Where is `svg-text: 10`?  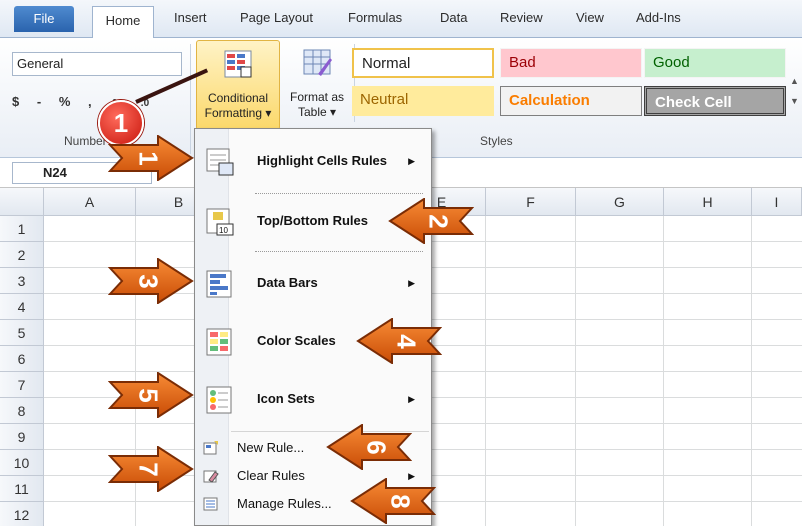 svg-text: 10 is located at coordinates (223, 230).